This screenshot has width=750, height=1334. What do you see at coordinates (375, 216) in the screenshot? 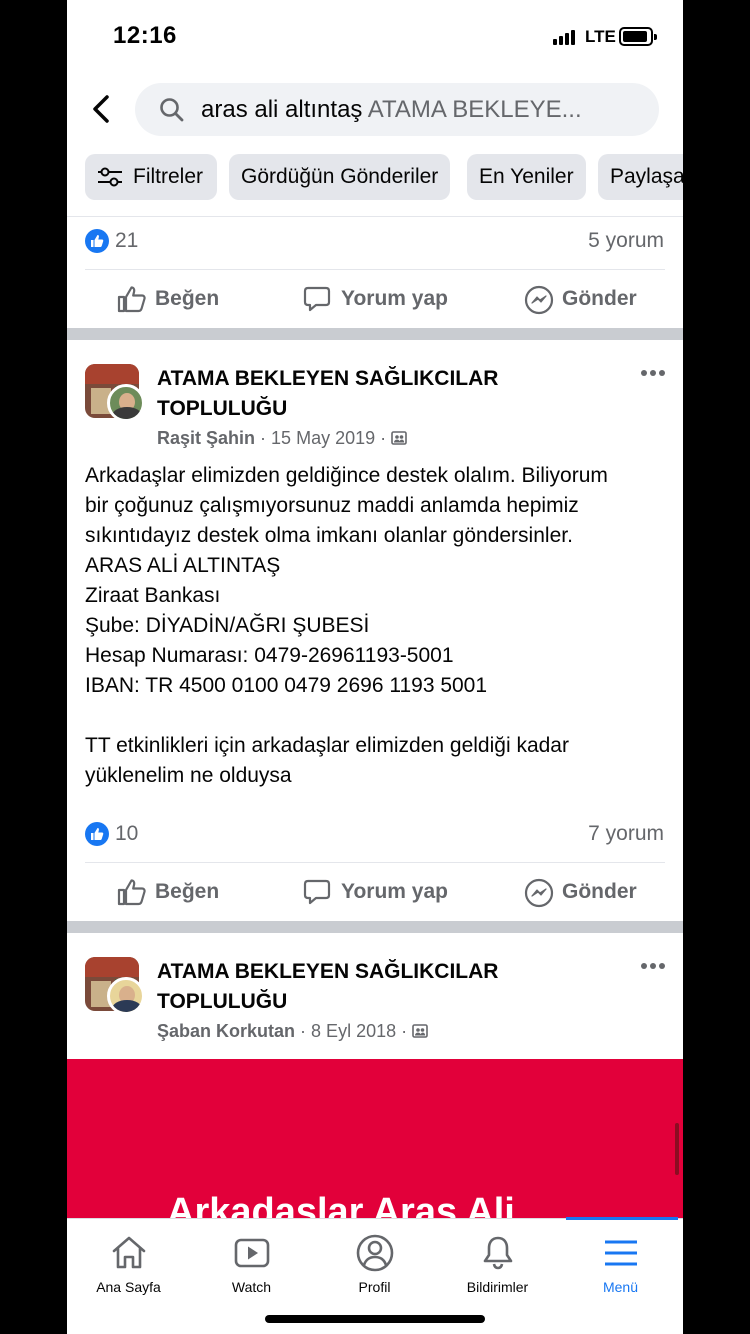
I see `divider` at bounding box center [375, 216].